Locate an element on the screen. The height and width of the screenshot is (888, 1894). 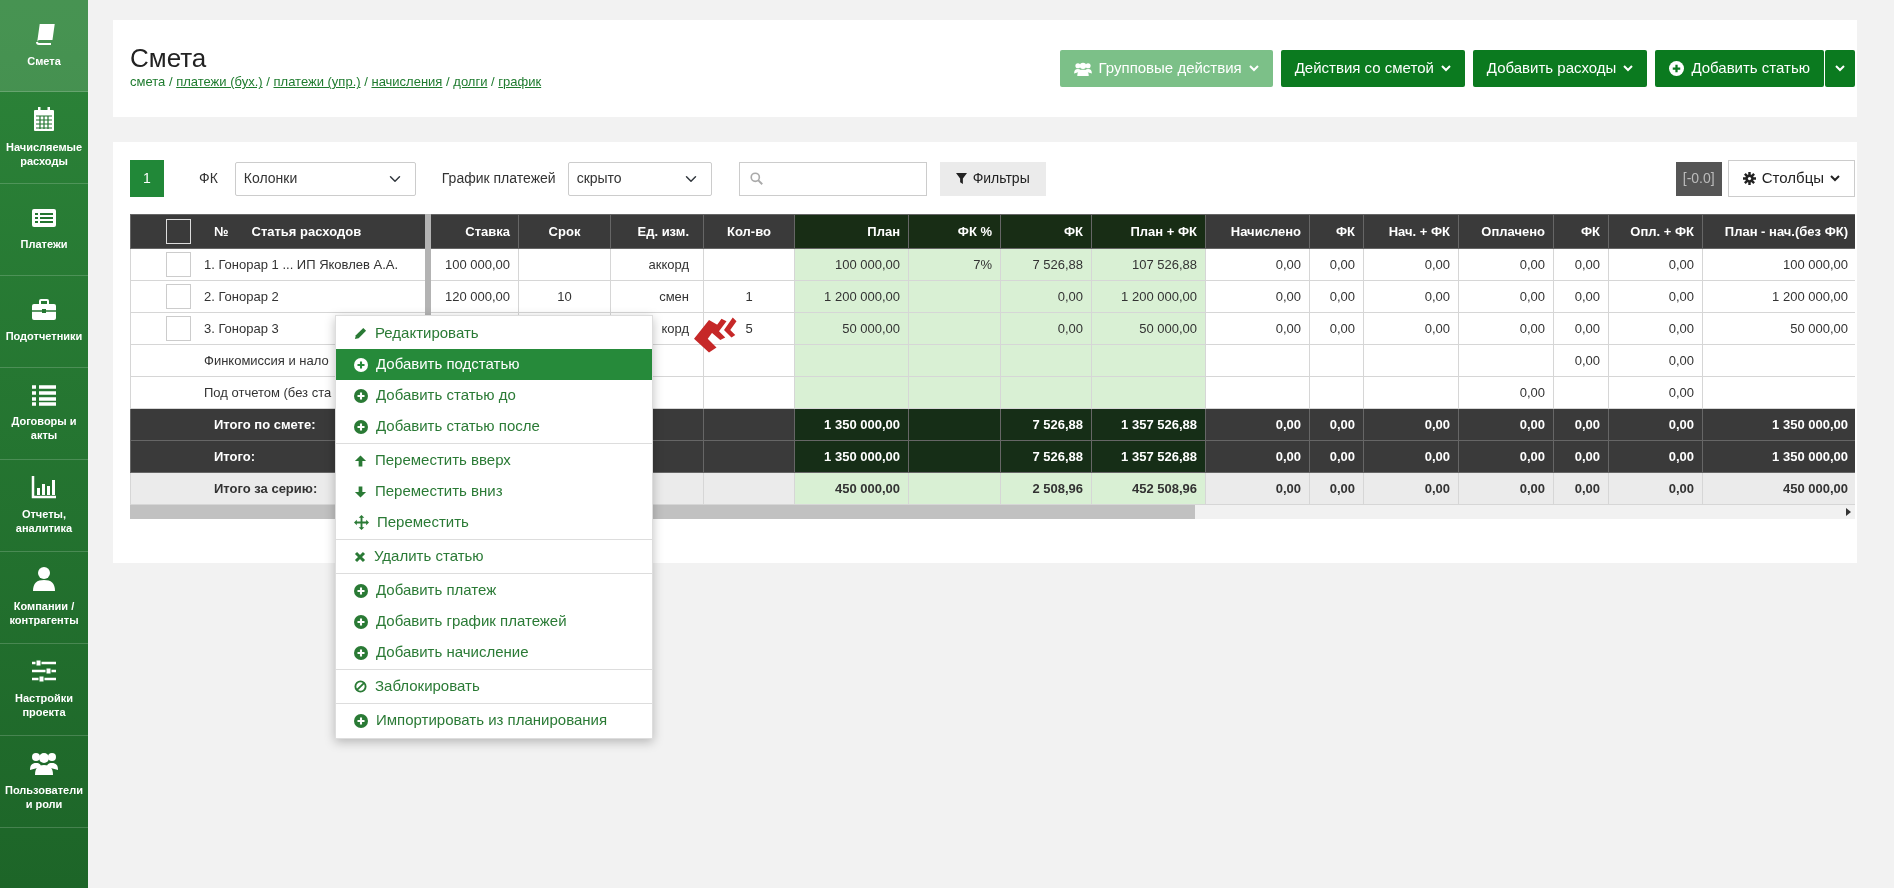
breadcrumb-link: начисления is located at coordinates (407, 82).